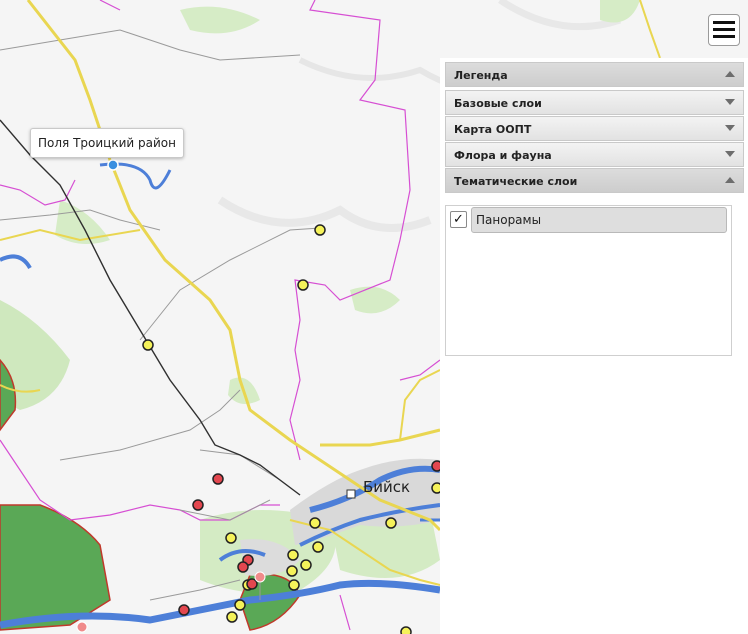 This screenshot has width=748, height=634. Describe the element at coordinates (503, 155) in the screenshot. I see `section-label: Флора и фауна` at that location.